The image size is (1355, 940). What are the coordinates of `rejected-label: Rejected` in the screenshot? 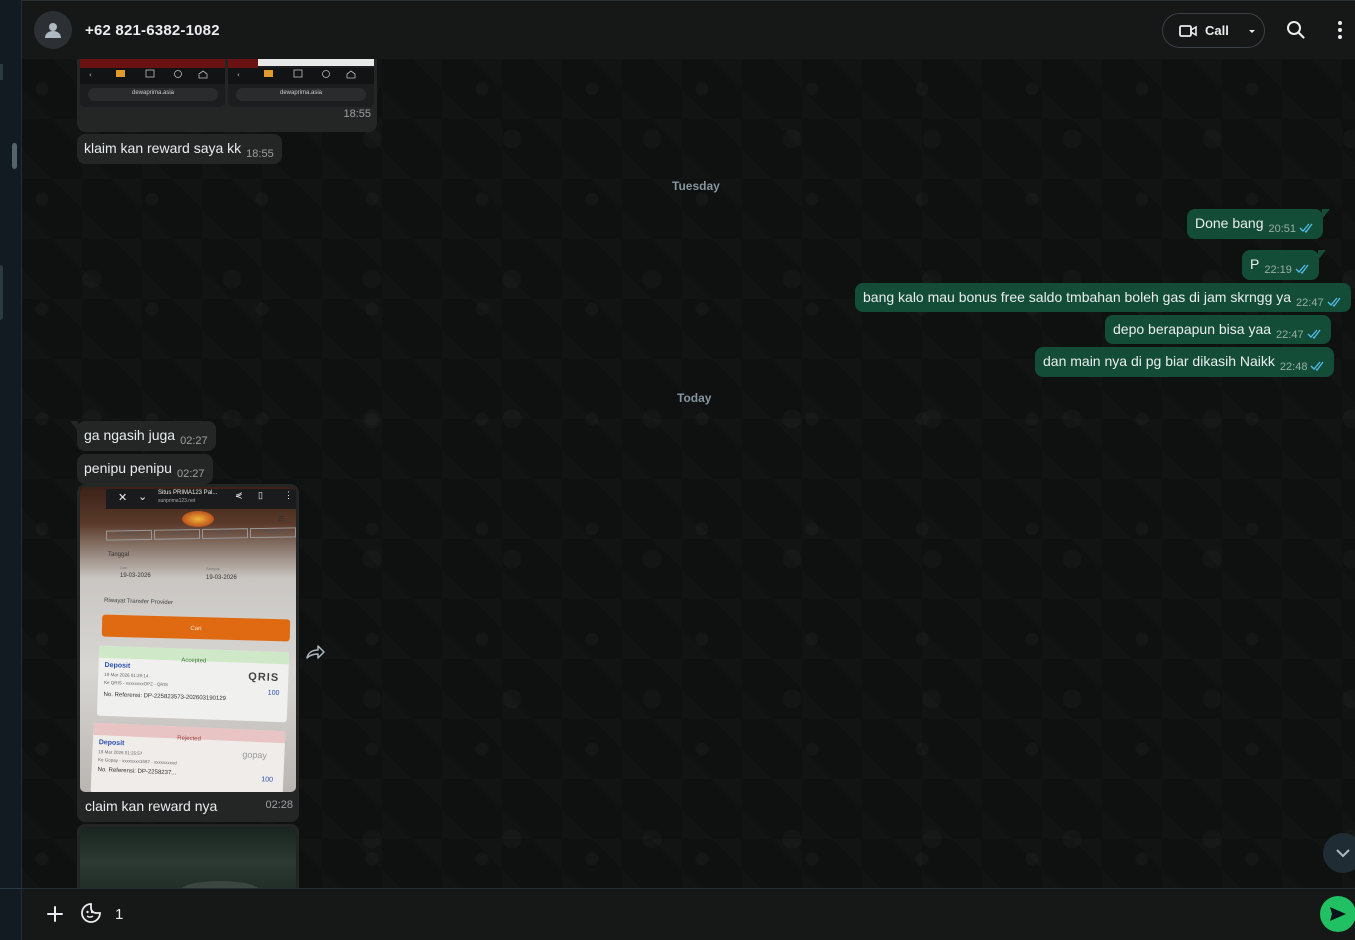 It's located at (189, 739).